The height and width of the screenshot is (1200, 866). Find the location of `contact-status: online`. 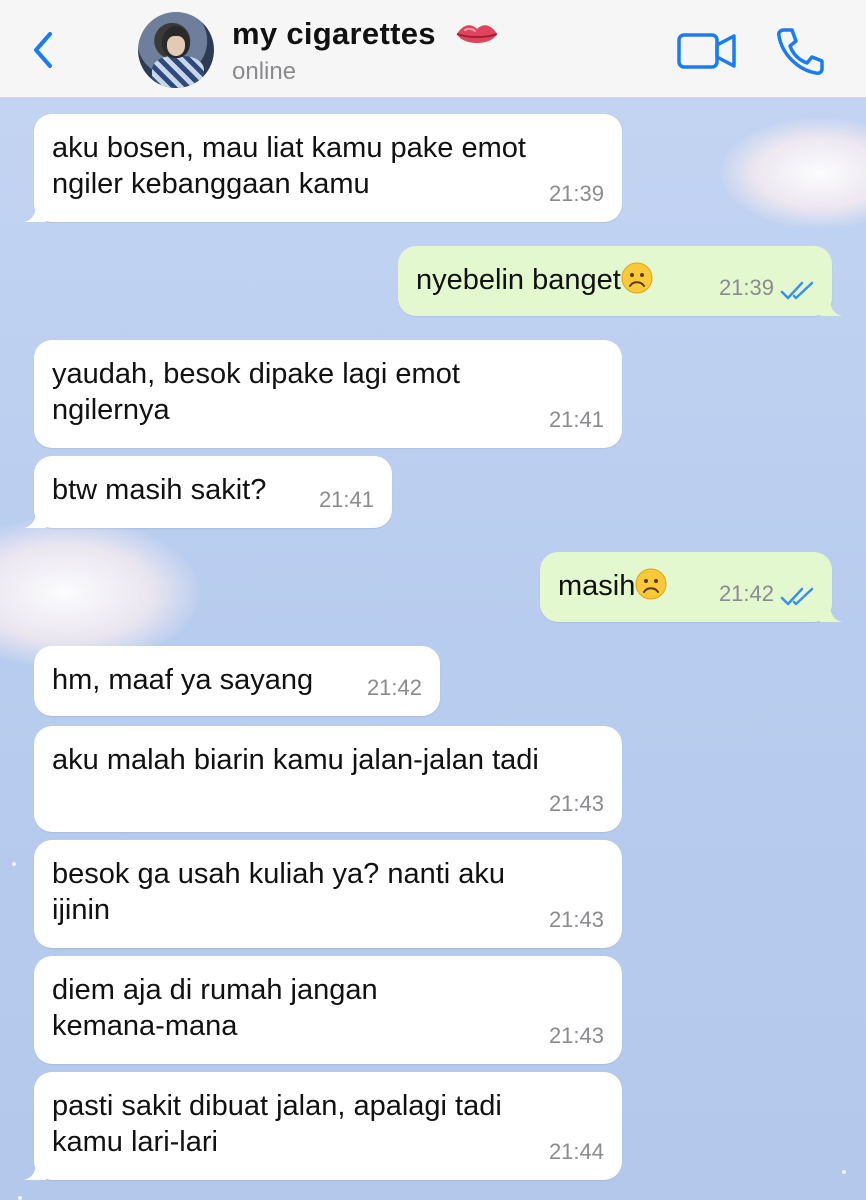

contact-status: online is located at coordinates (264, 71).